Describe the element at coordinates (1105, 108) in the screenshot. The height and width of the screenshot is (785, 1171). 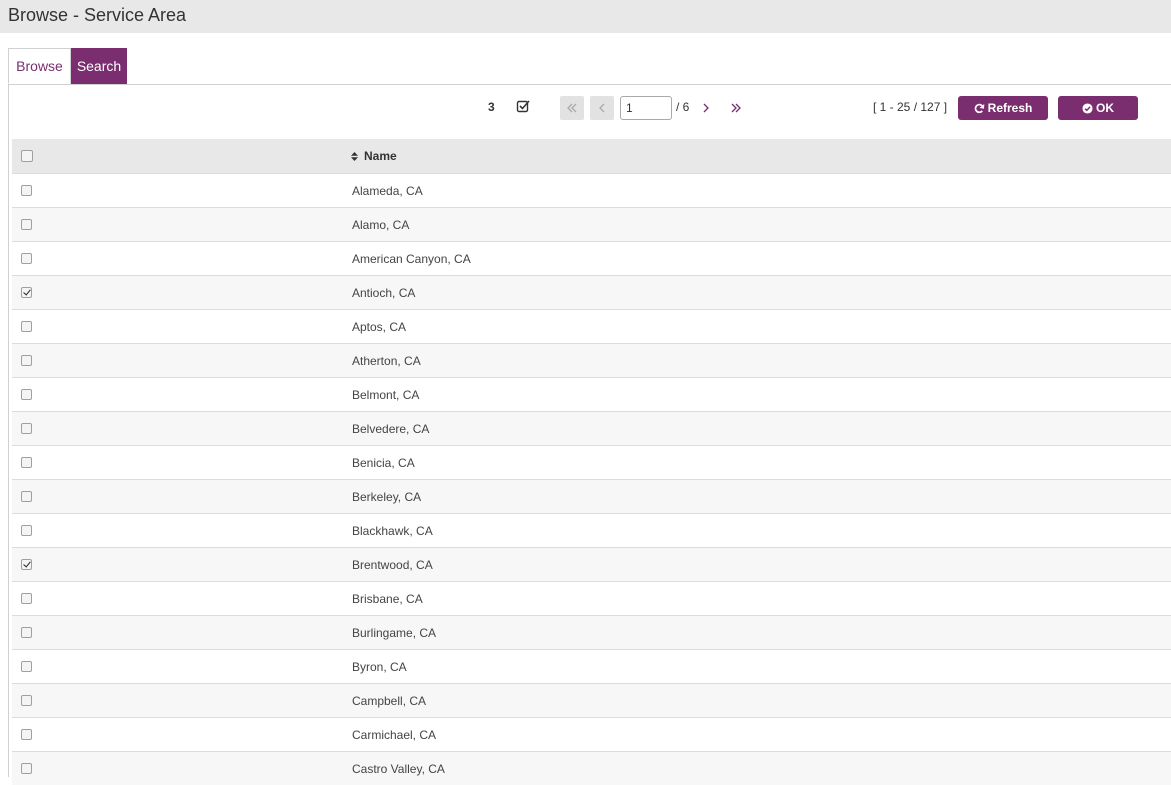
I see `ok-label: OK` at that location.